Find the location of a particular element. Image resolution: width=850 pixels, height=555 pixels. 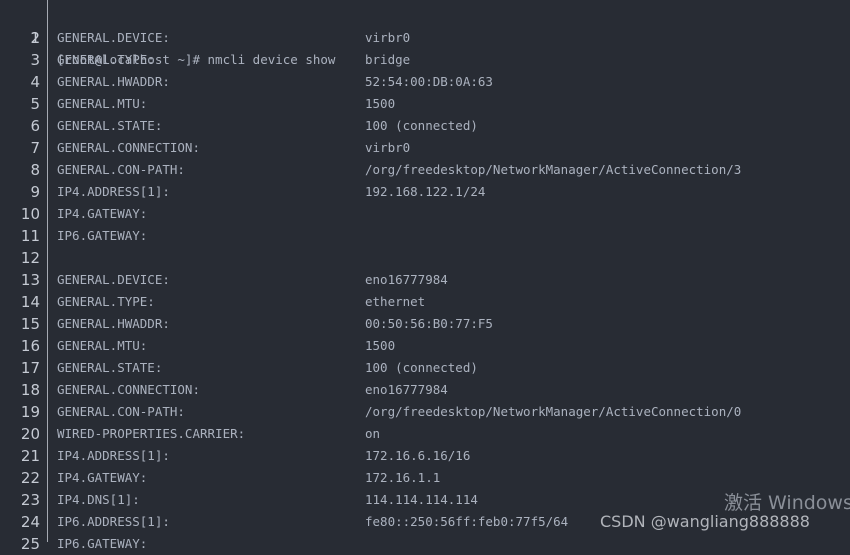

line-number: 21 is located at coordinates (30, 456).